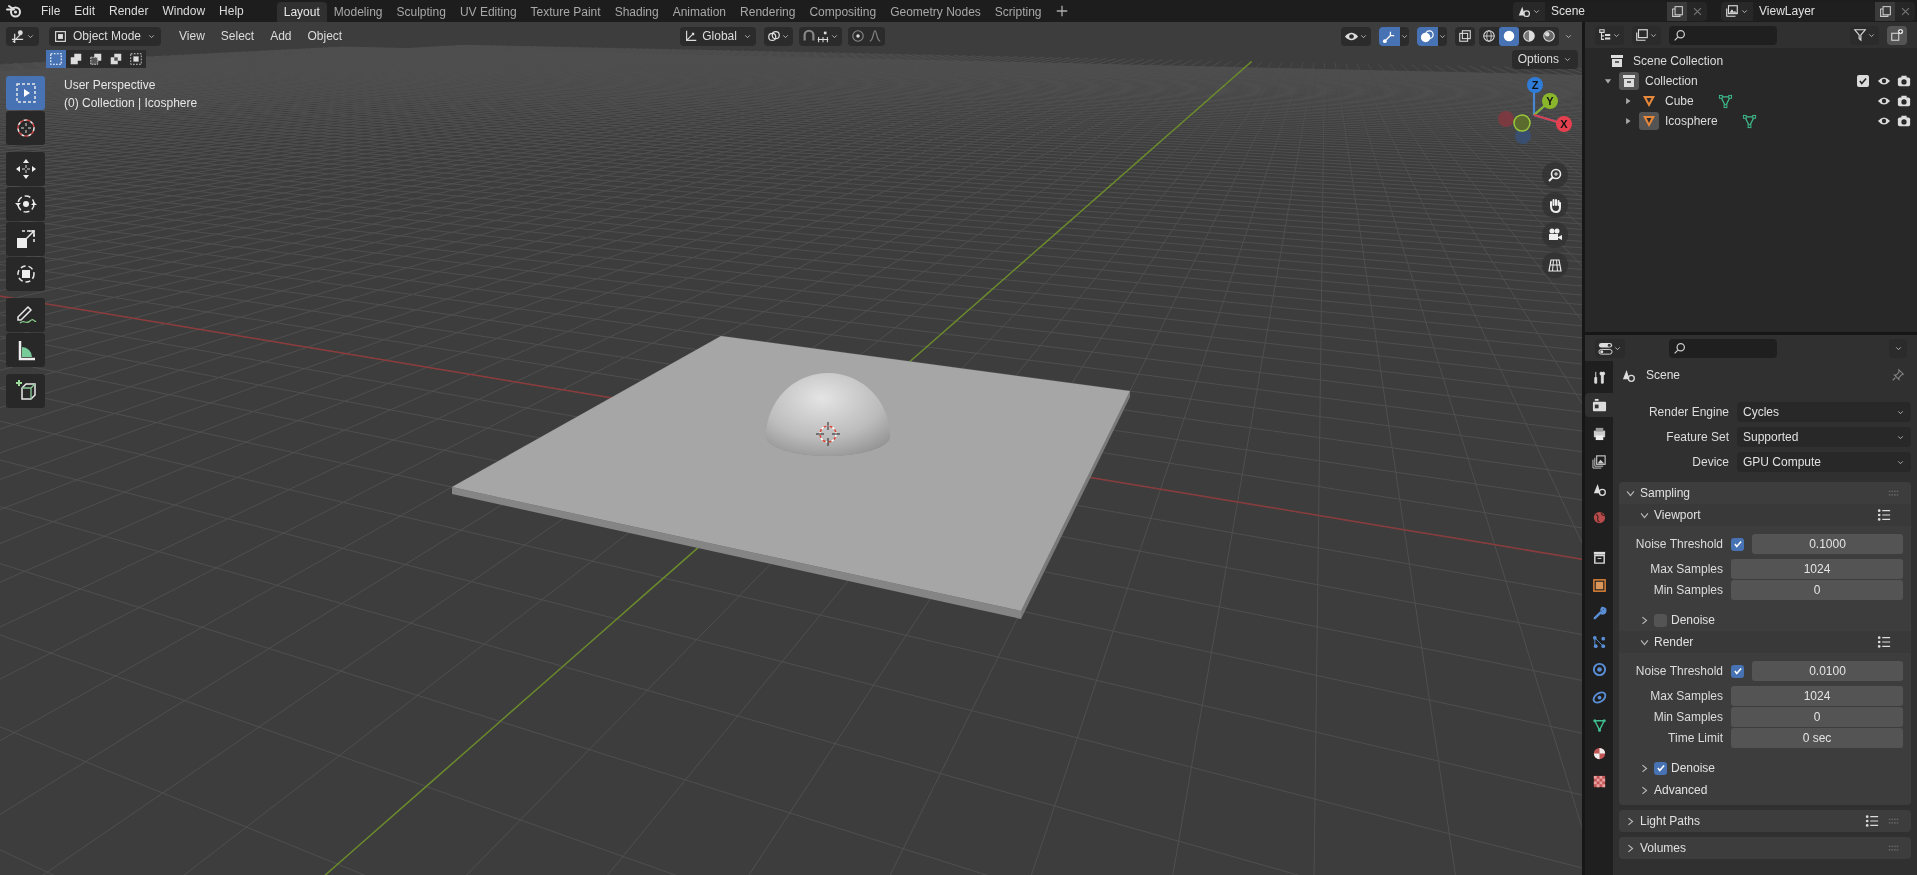 The width and height of the screenshot is (1917, 875). I want to click on workspace-tab: Animation, so click(699, 12).